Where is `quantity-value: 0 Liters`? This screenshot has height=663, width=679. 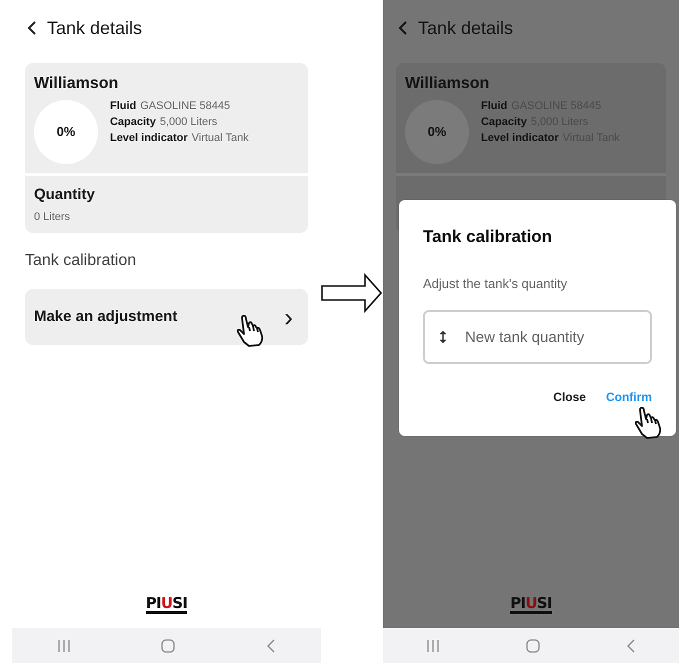 quantity-value: 0 Liters is located at coordinates (53, 217).